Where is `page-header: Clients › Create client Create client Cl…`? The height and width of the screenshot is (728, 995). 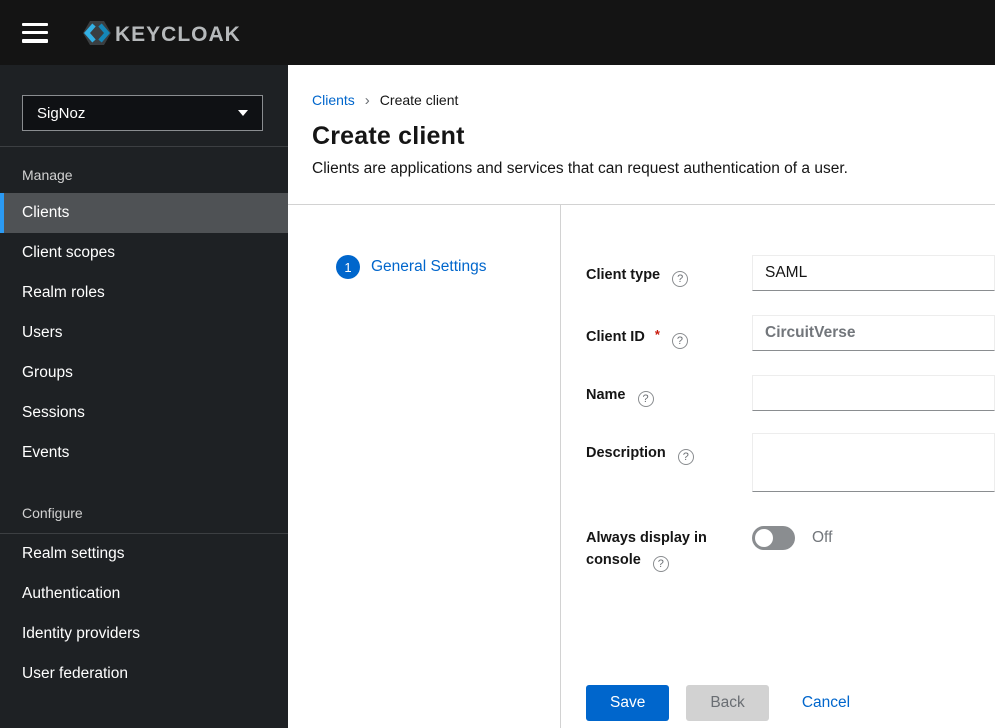 page-header: Clients › Create client Create client Cl… is located at coordinates (641, 135).